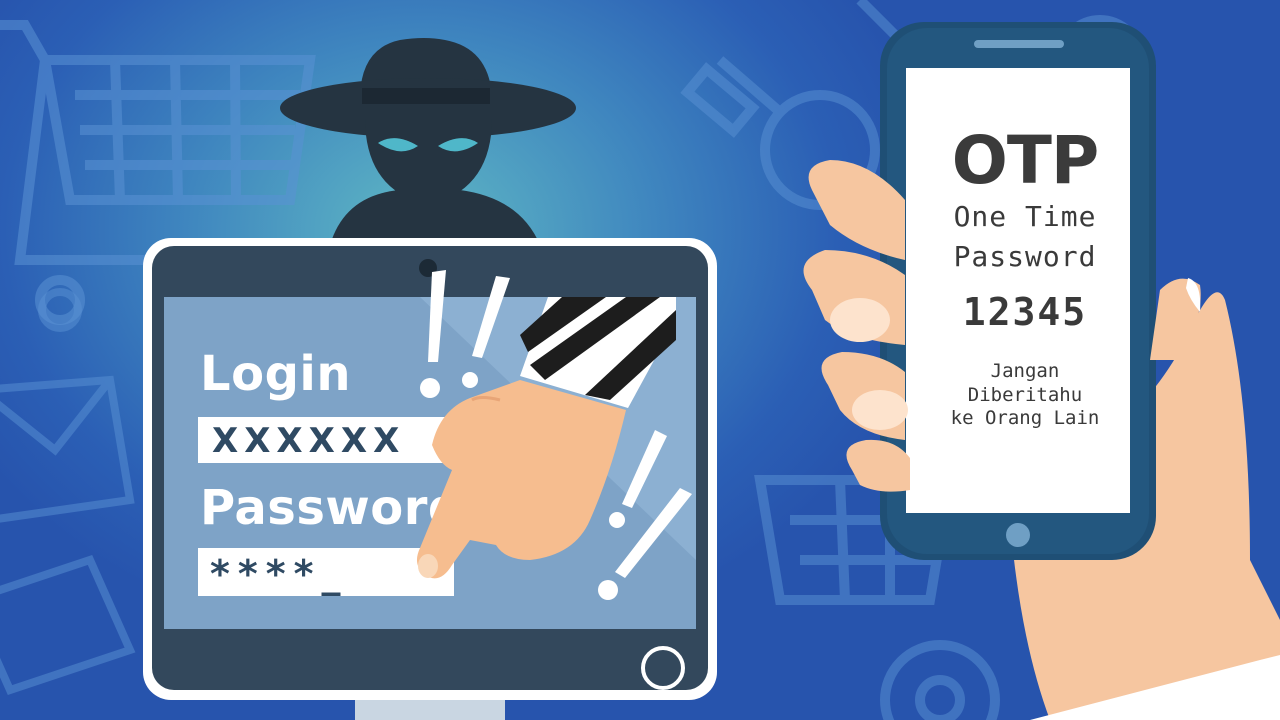 The height and width of the screenshot is (720, 1280). I want to click on otp-warning-line3: ke Orang Lain, so click(1025, 418).